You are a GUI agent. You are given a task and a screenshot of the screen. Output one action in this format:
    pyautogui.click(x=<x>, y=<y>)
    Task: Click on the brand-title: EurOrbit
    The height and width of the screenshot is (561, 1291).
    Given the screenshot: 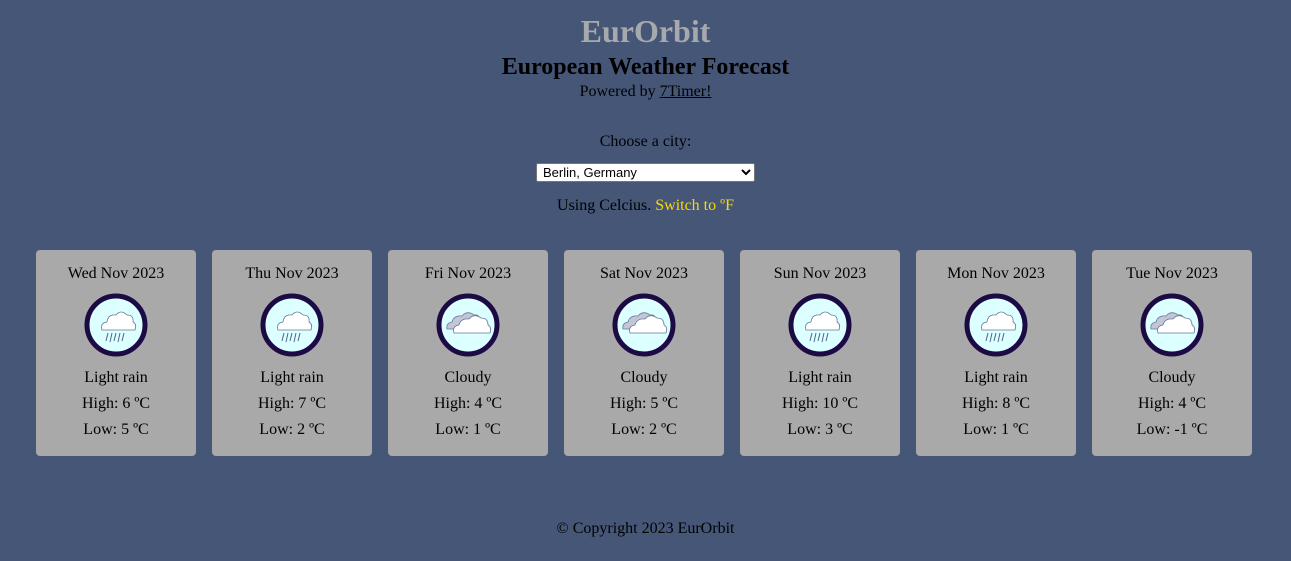 What is the action you would take?
    pyautogui.click(x=645, y=31)
    